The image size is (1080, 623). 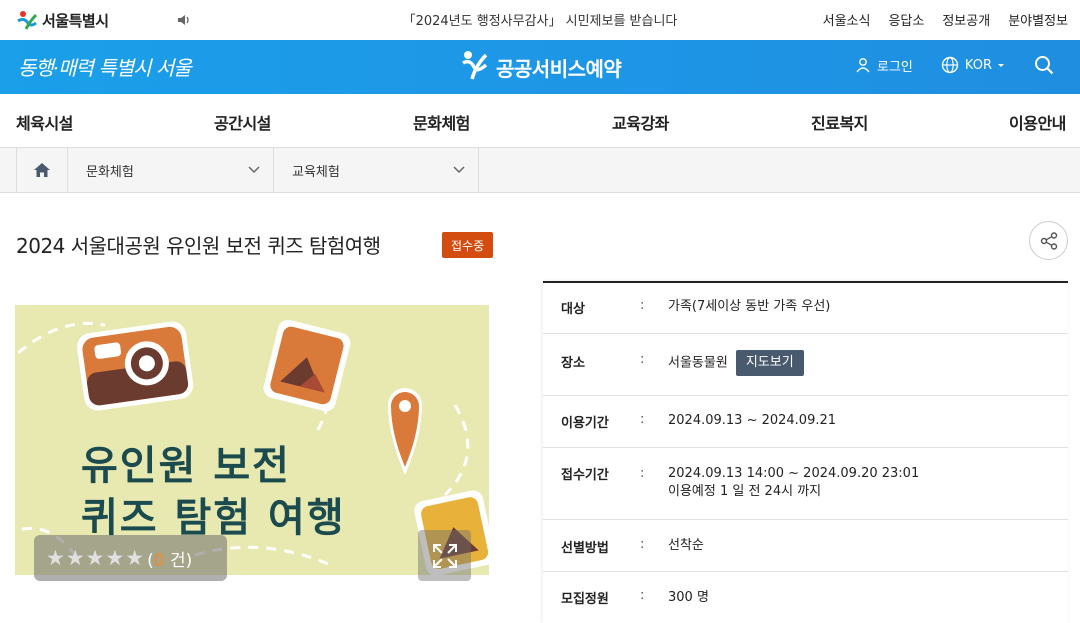 What do you see at coordinates (950, 65) in the screenshot?
I see `globe-icon` at bounding box center [950, 65].